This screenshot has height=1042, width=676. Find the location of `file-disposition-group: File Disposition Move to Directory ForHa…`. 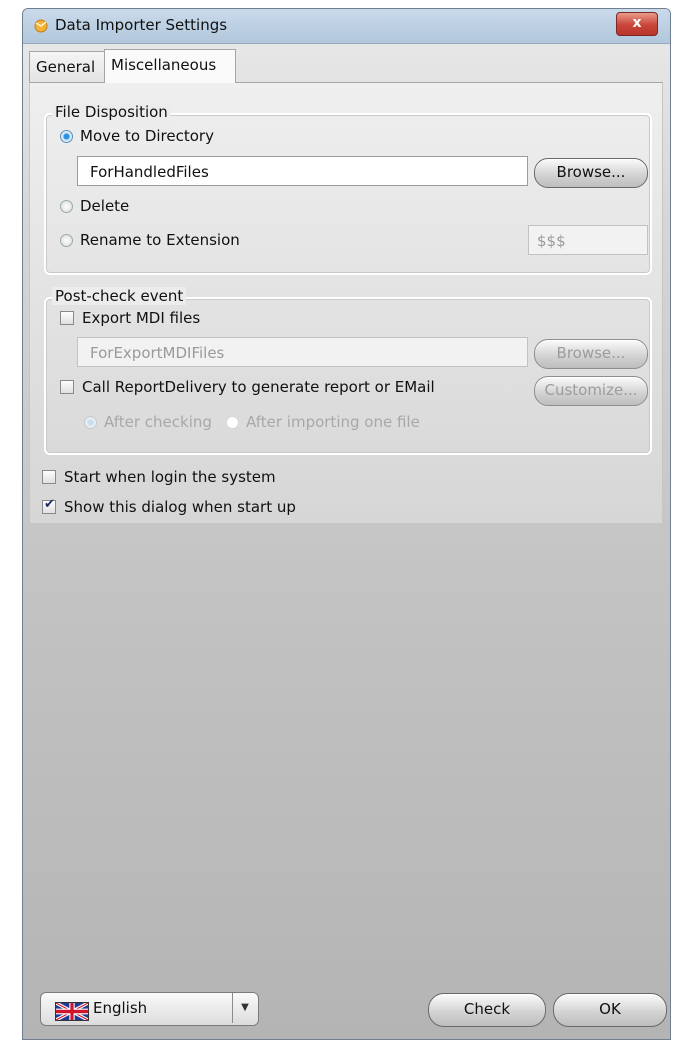

file-disposition-group: File Disposition Move to Directory ForHa… is located at coordinates (348, 189).